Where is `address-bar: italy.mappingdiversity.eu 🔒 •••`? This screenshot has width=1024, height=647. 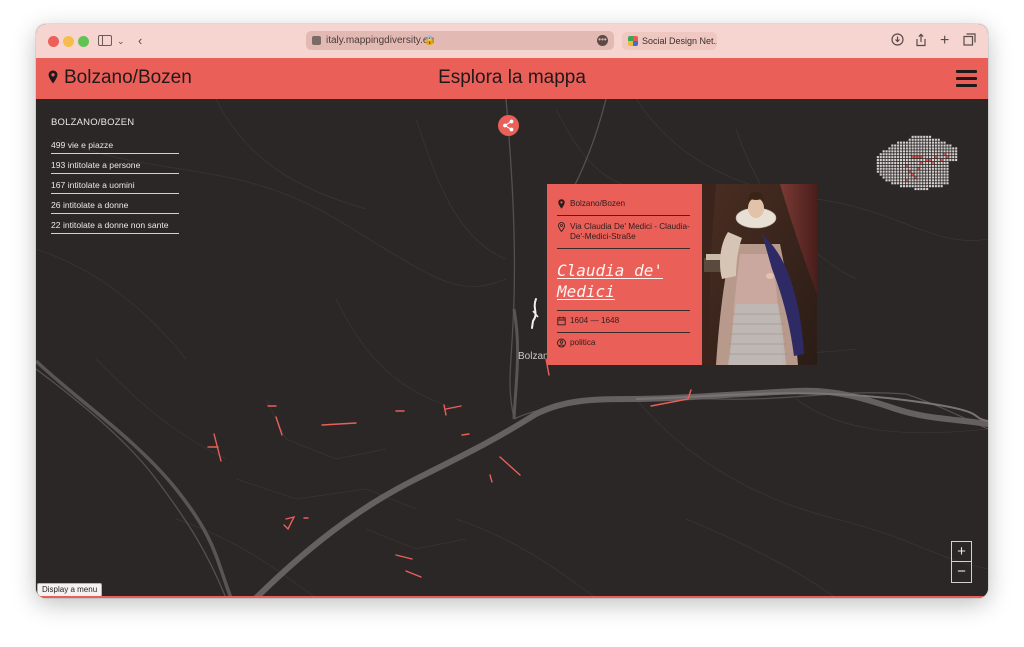
address-bar: italy.mappingdiversity.eu 🔒 ••• is located at coordinates (460, 40).